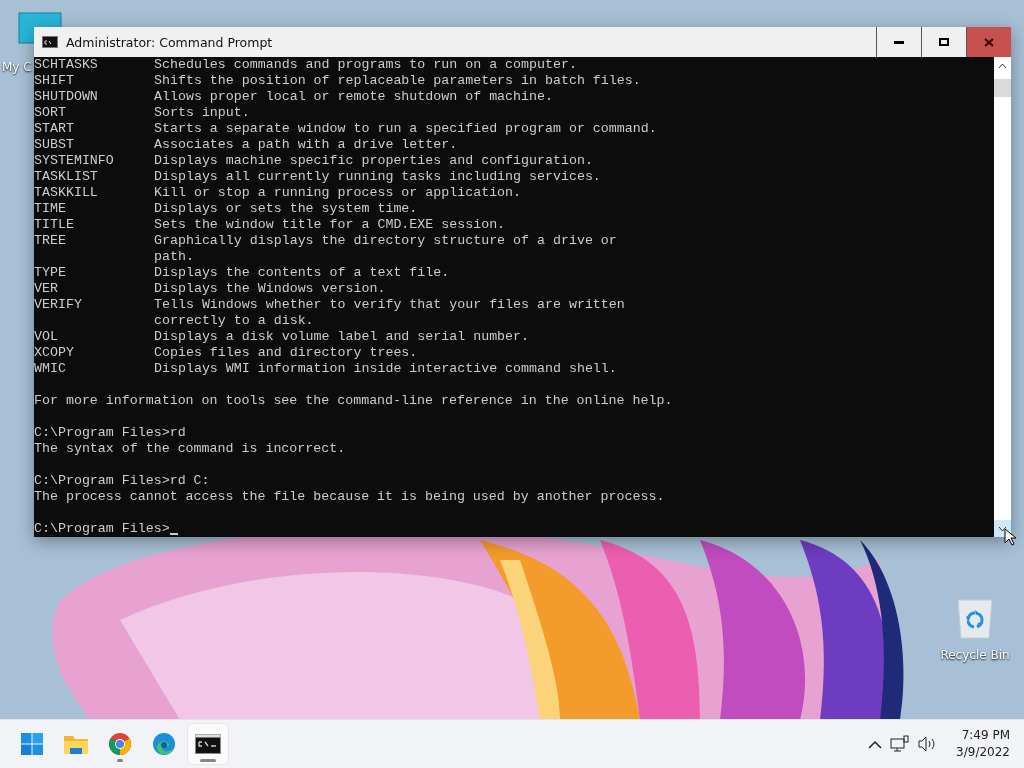  Describe the element at coordinates (353, 97) in the screenshot. I see `command-description: Allows proper local or remote shutdown of machine.` at that location.